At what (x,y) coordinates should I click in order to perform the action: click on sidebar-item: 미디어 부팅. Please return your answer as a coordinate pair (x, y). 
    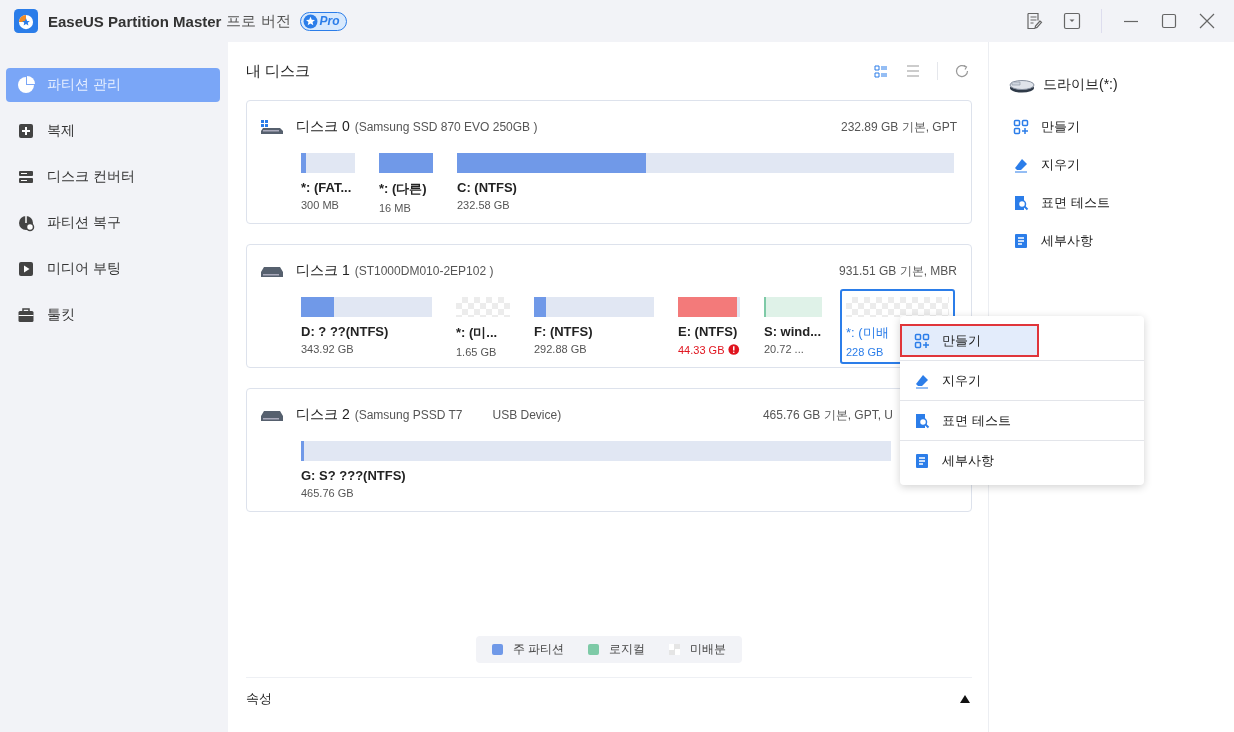
    Looking at the image, I should click on (113, 269).